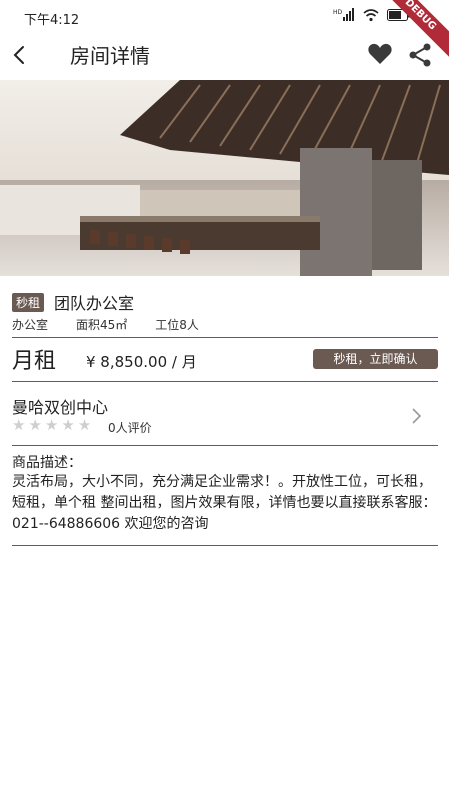 The image size is (449, 800). I want to click on description-title: 商品描述：, so click(47, 463).